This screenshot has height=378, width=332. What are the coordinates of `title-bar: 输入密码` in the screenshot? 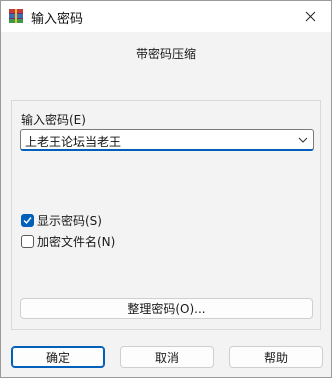 It's located at (166, 16).